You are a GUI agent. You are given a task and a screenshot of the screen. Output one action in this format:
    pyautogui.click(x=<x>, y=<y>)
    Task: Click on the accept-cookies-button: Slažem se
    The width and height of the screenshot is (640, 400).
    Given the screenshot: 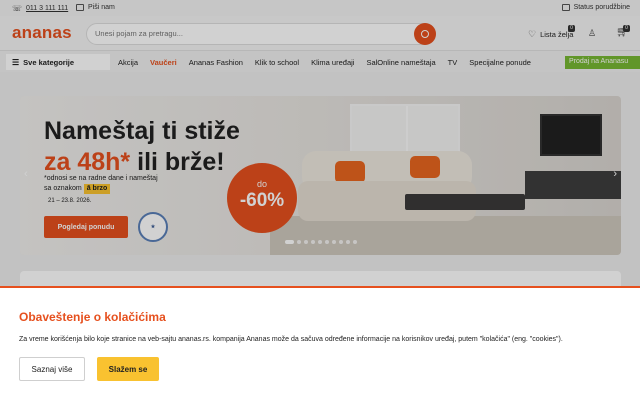 What is the action you would take?
    pyautogui.click(x=128, y=369)
    